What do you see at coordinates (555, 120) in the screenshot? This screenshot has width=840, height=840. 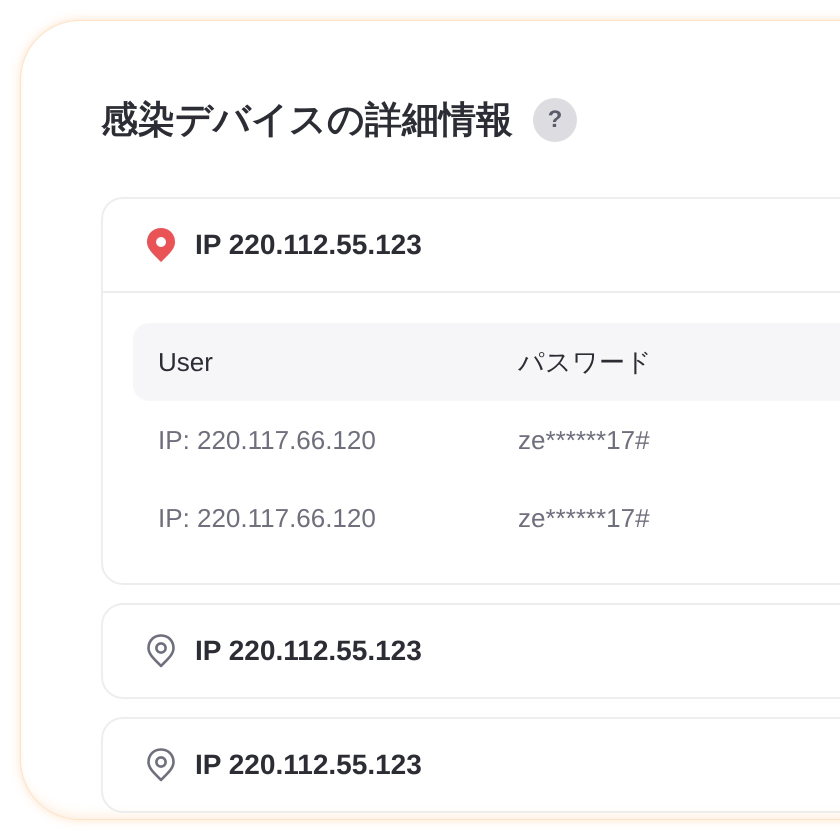 I see `help-button: ?` at bounding box center [555, 120].